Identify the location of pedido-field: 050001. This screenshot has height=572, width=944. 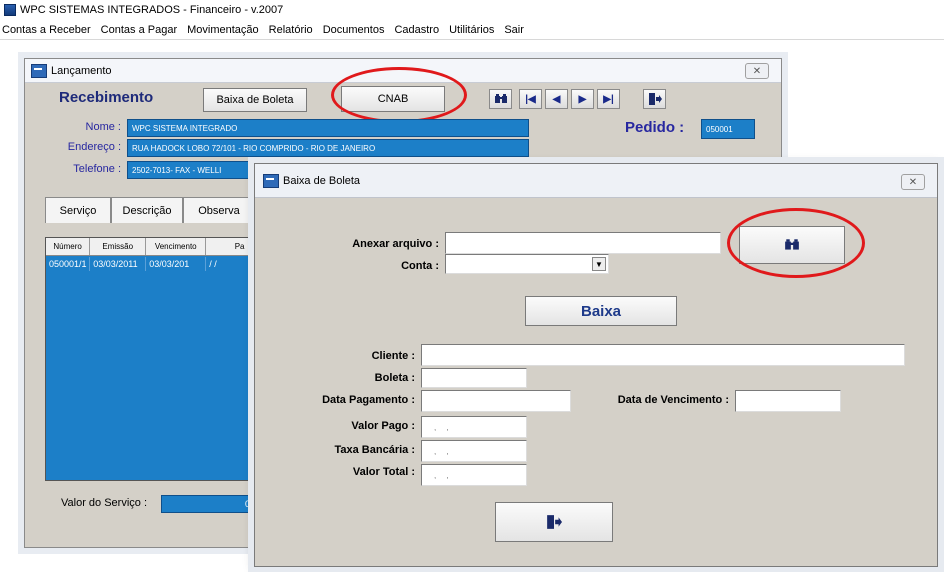
(728, 129).